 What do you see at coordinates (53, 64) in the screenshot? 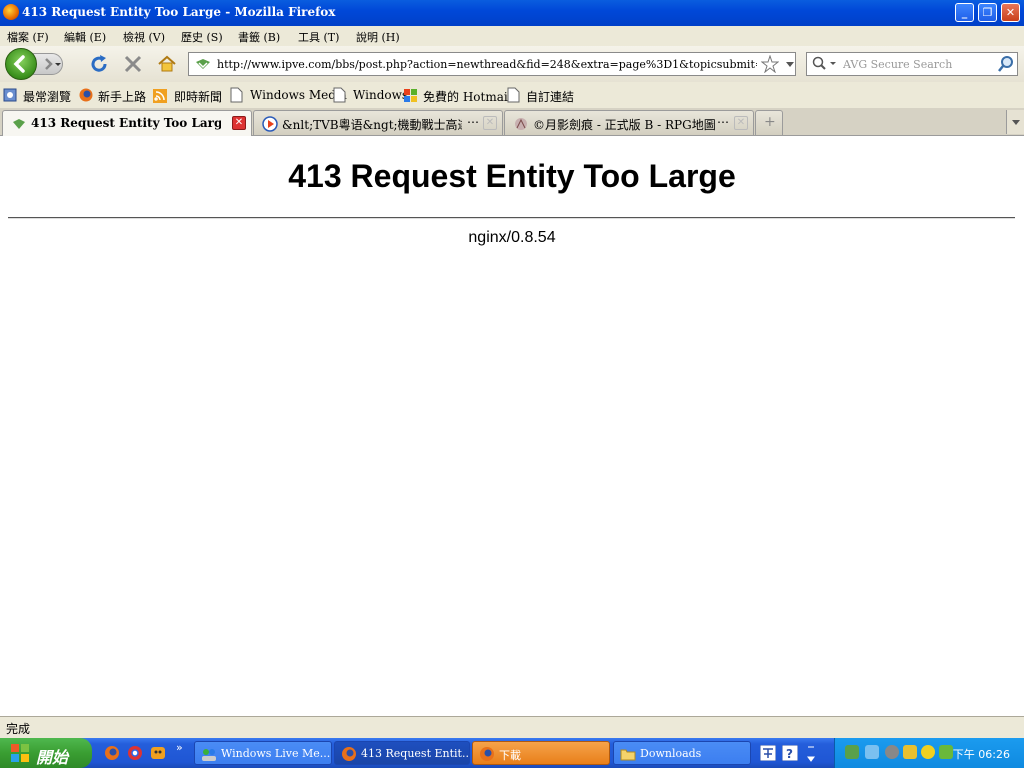
I see `forward-arrow-icon` at bounding box center [53, 64].